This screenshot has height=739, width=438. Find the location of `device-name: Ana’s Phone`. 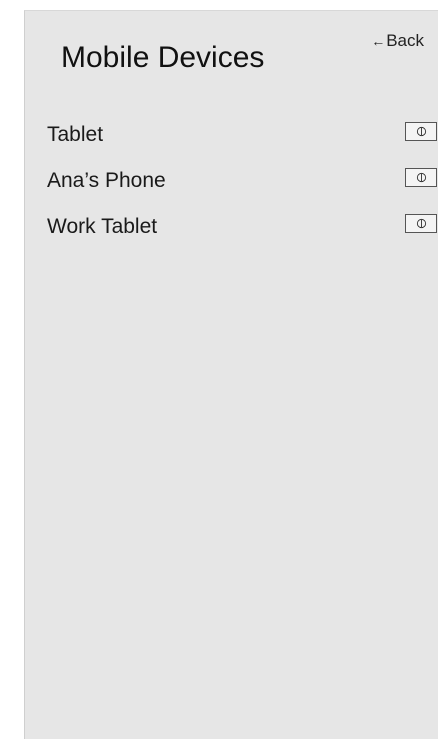

device-name: Ana’s Phone is located at coordinates (106, 180).